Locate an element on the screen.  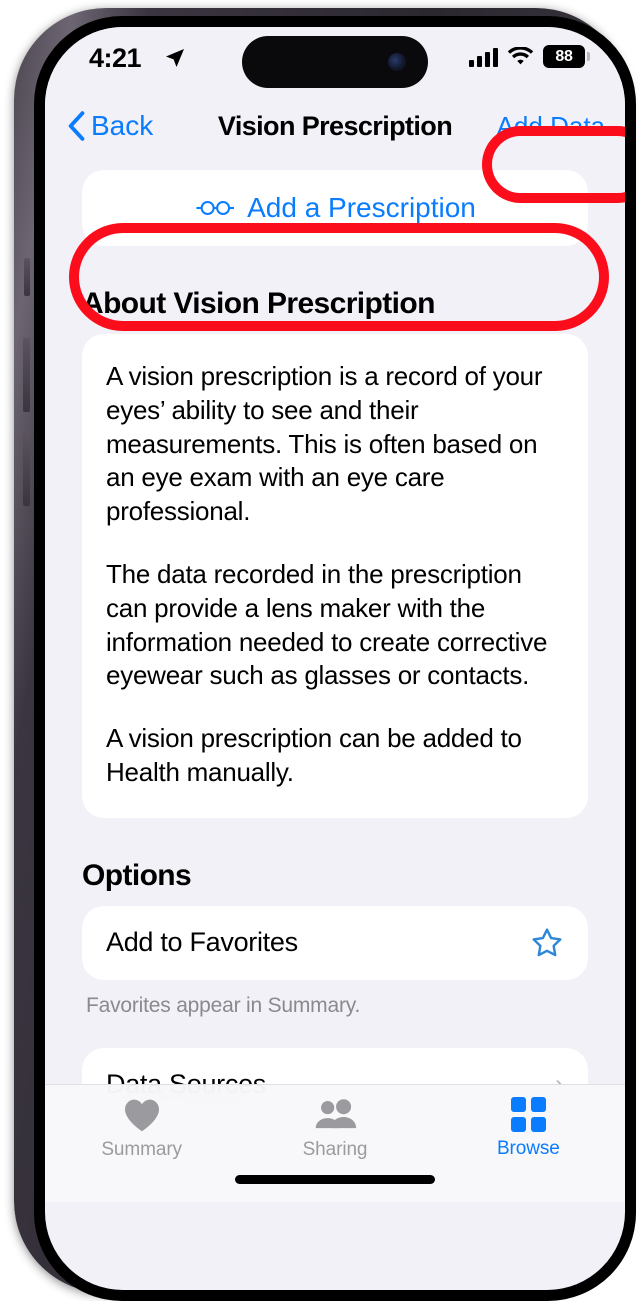
chevron-left-icon is located at coordinates (76, 126).